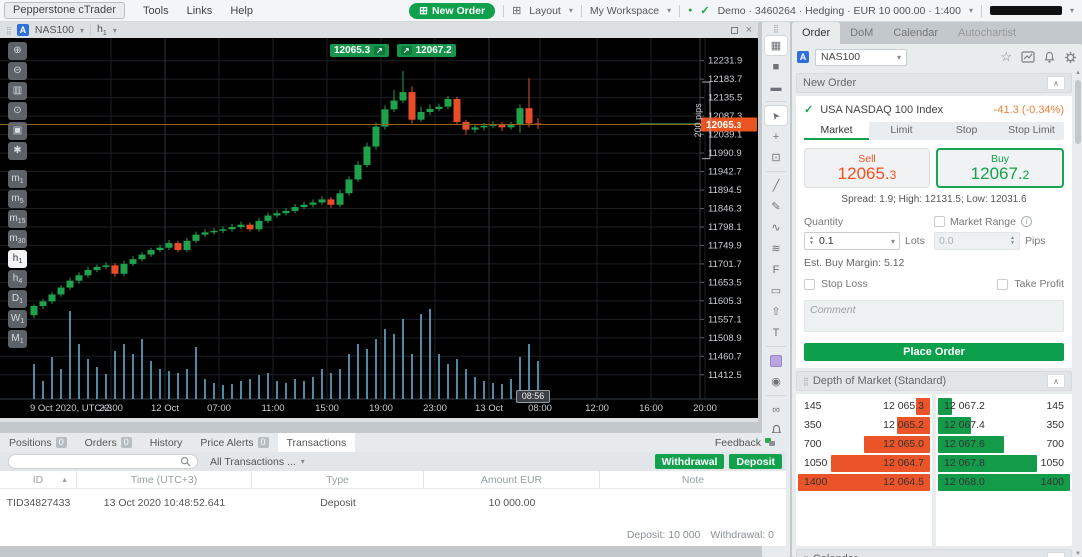 Image resolution: width=1082 pixels, height=557 pixels. I want to click on bell-icon, so click(1049, 57).